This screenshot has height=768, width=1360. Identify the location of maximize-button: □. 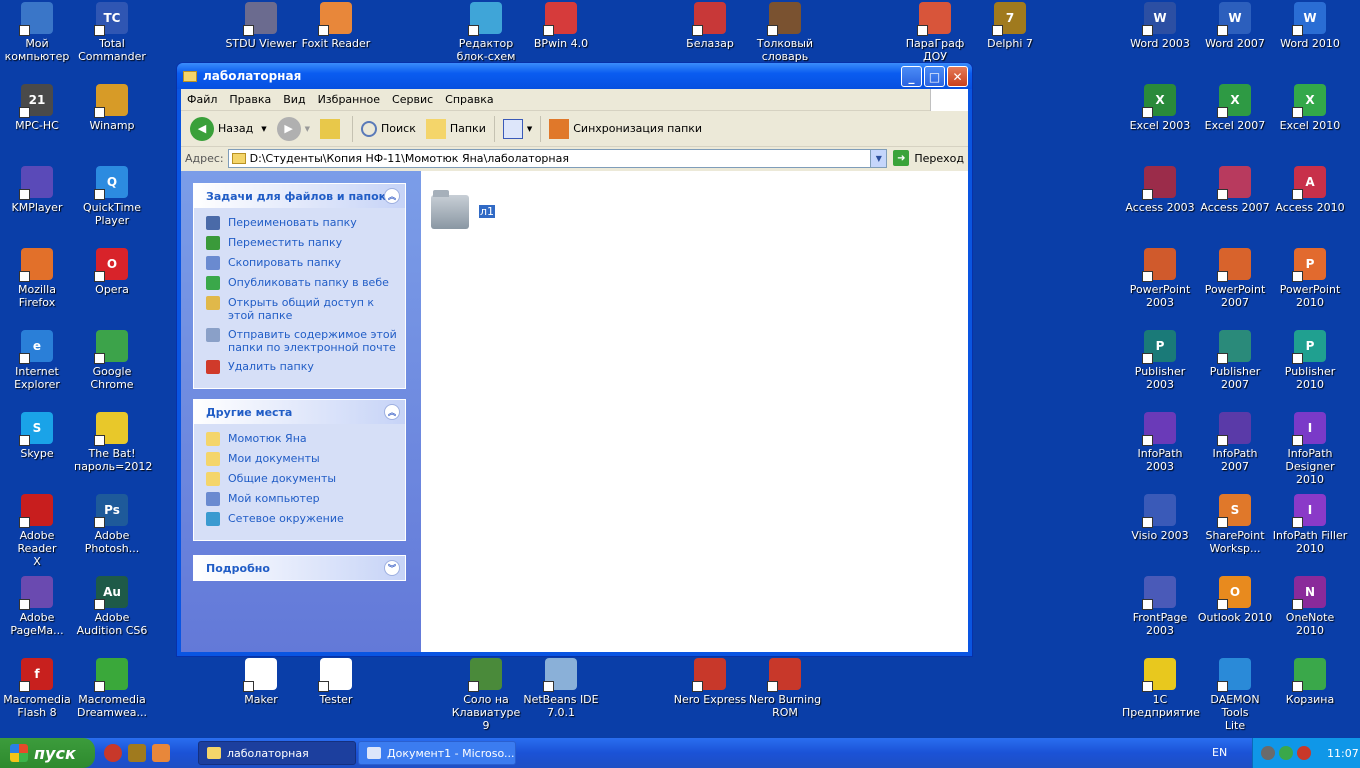
(934, 76).